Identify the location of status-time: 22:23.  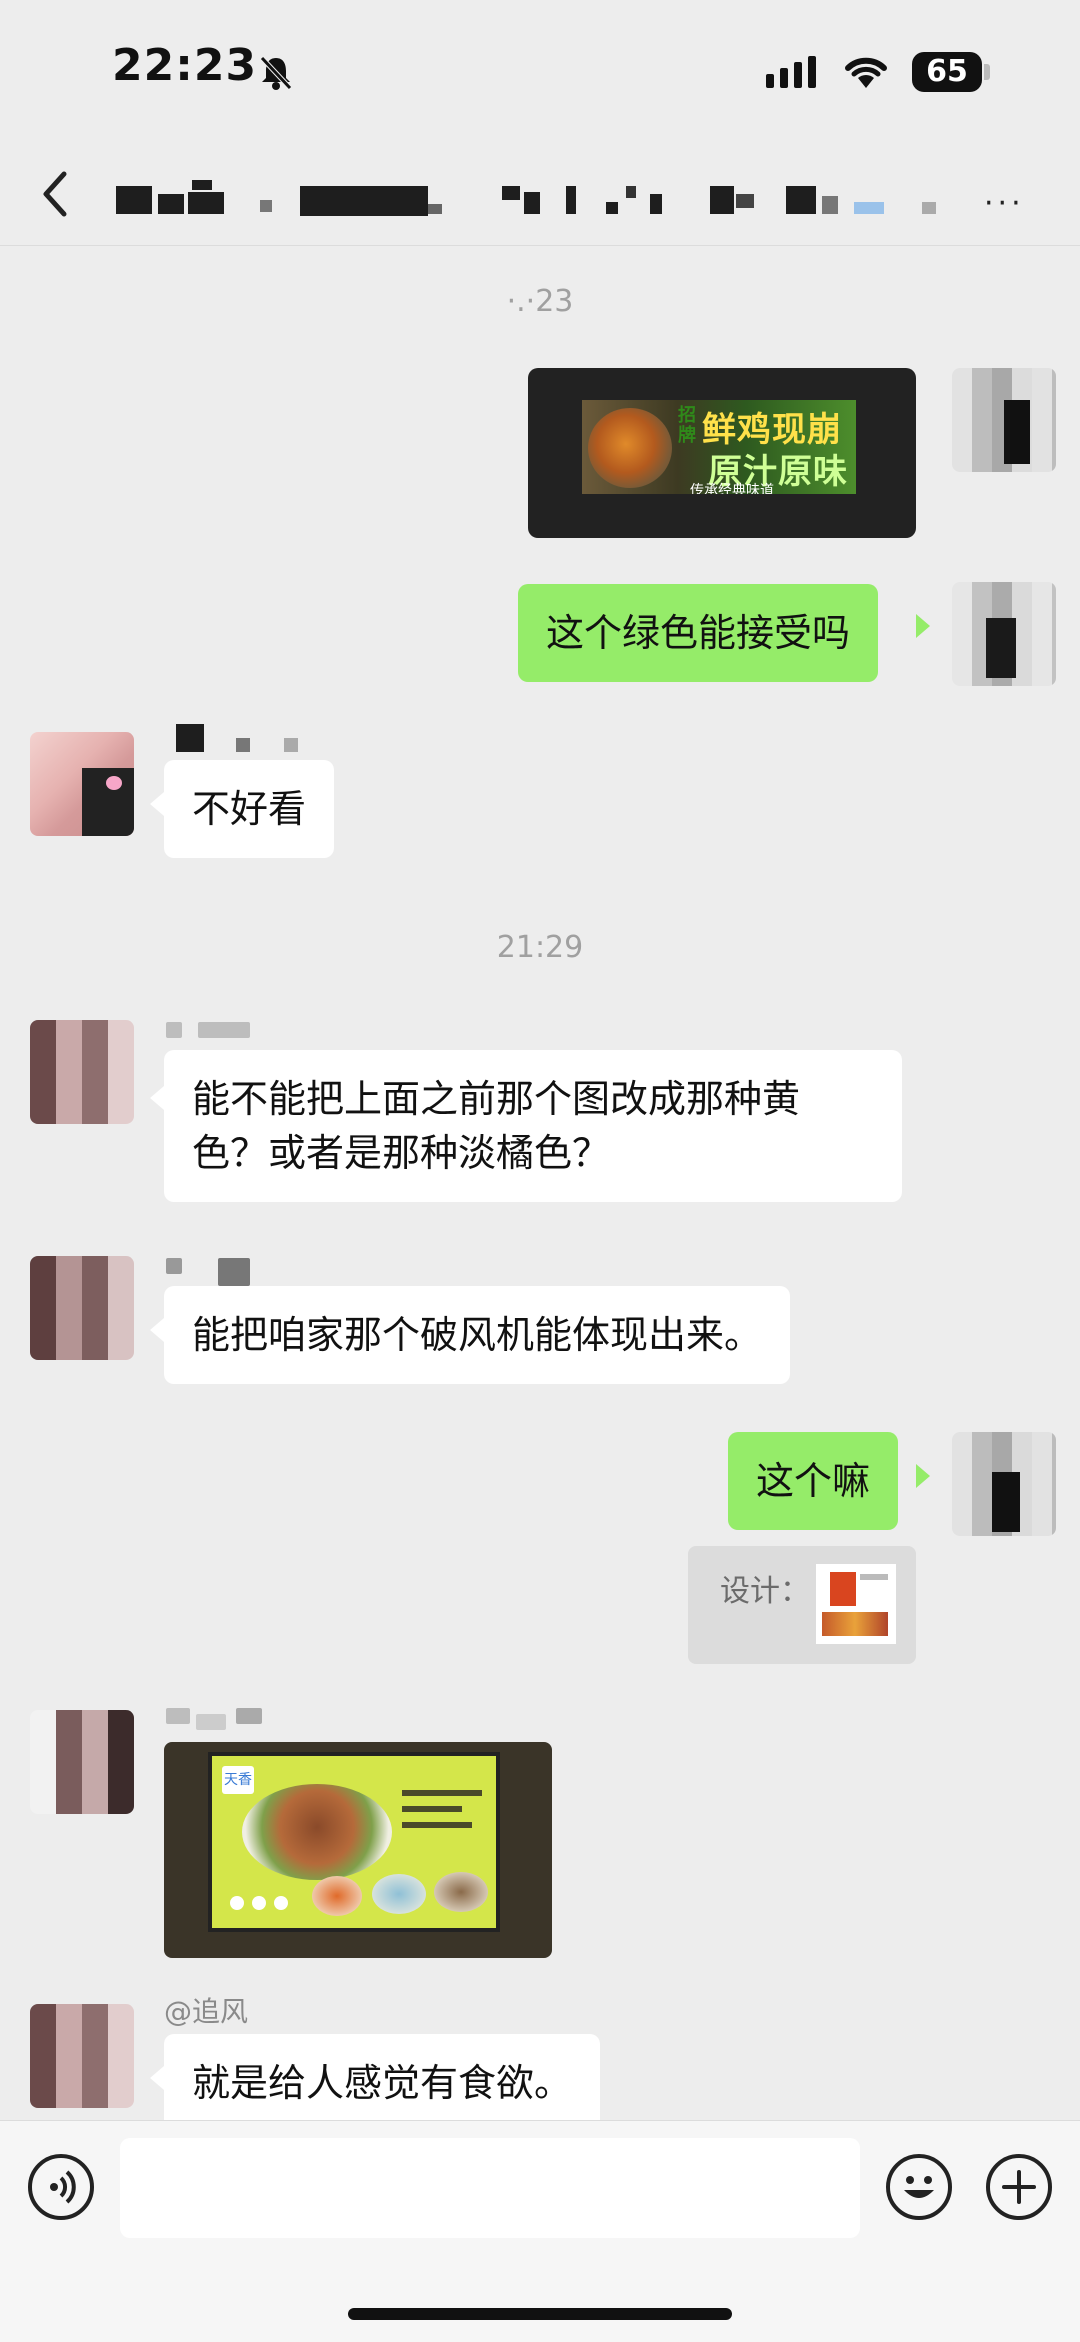
(185, 65).